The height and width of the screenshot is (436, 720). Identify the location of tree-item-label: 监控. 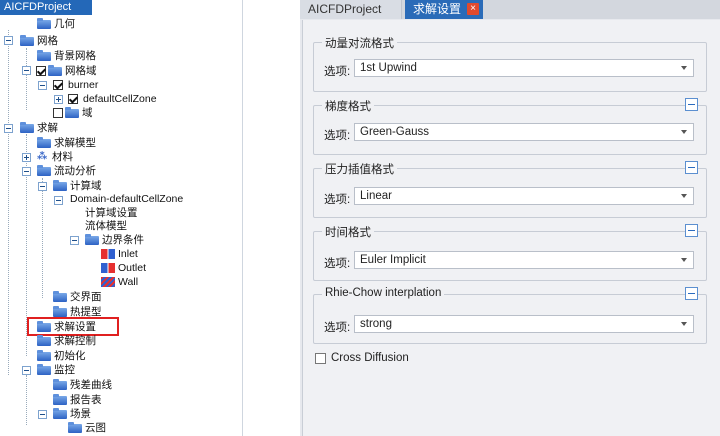
(64, 370).